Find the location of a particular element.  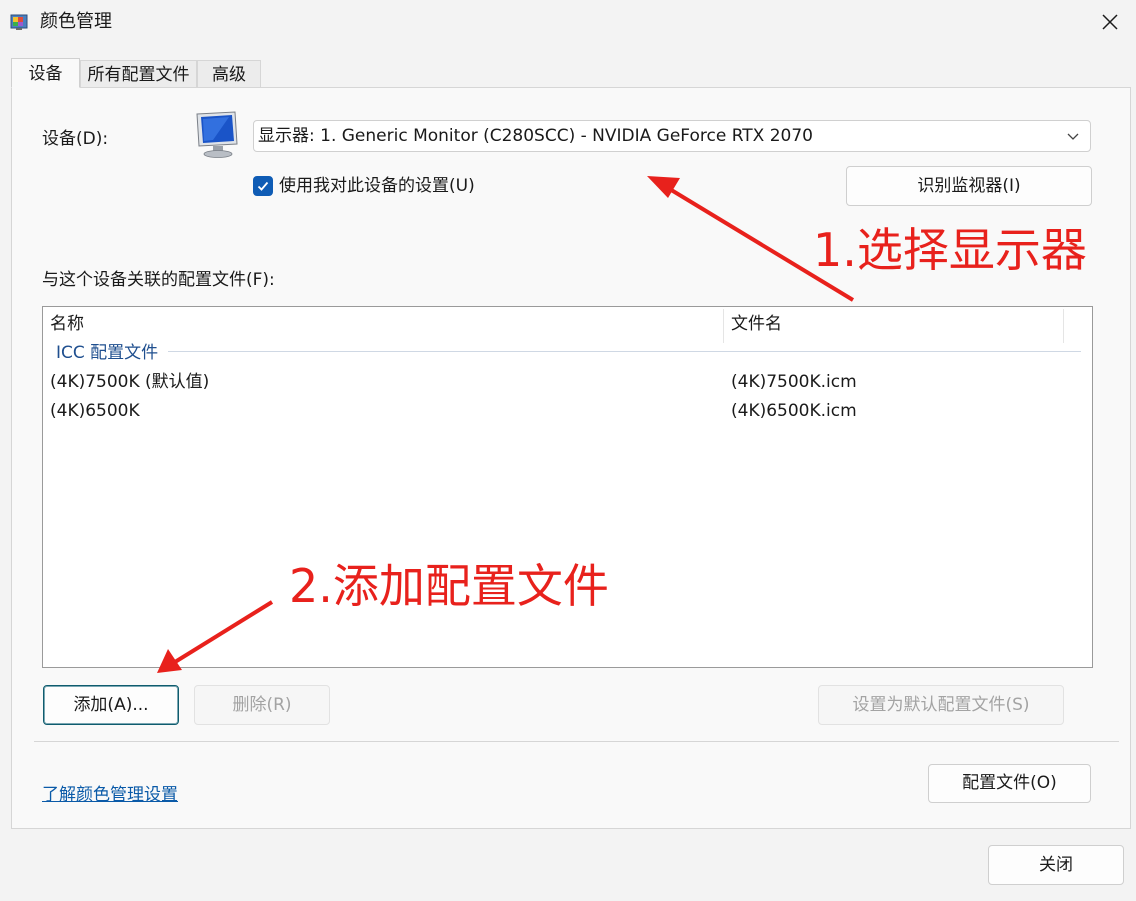

group-divider is located at coordinates (624, 351).